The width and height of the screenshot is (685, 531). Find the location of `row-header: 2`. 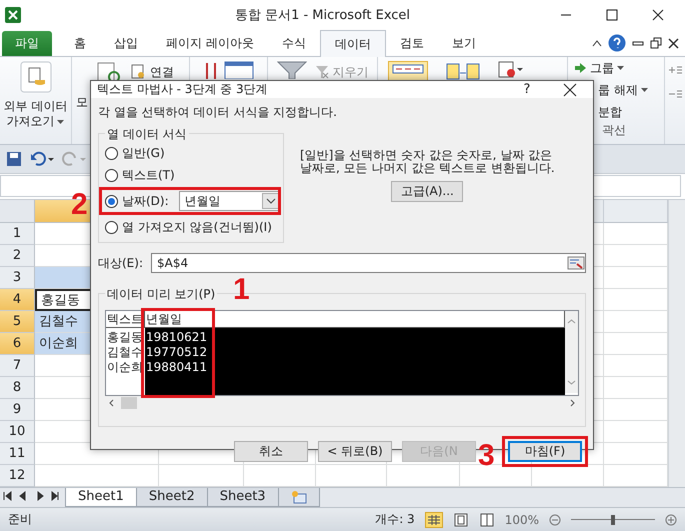

row-header: 2 is located at coordinates (17, 255).